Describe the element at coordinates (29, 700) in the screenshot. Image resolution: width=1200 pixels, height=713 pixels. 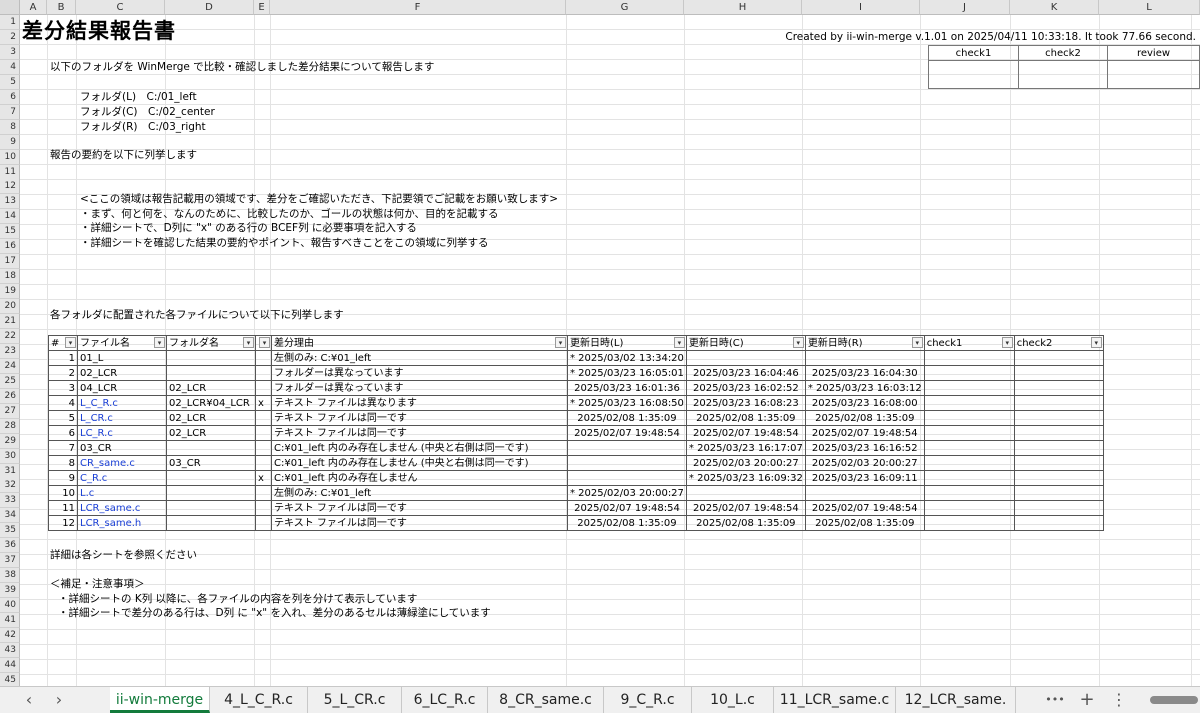
I see `prev-sheet-arrow-icon: ‹` at that location.